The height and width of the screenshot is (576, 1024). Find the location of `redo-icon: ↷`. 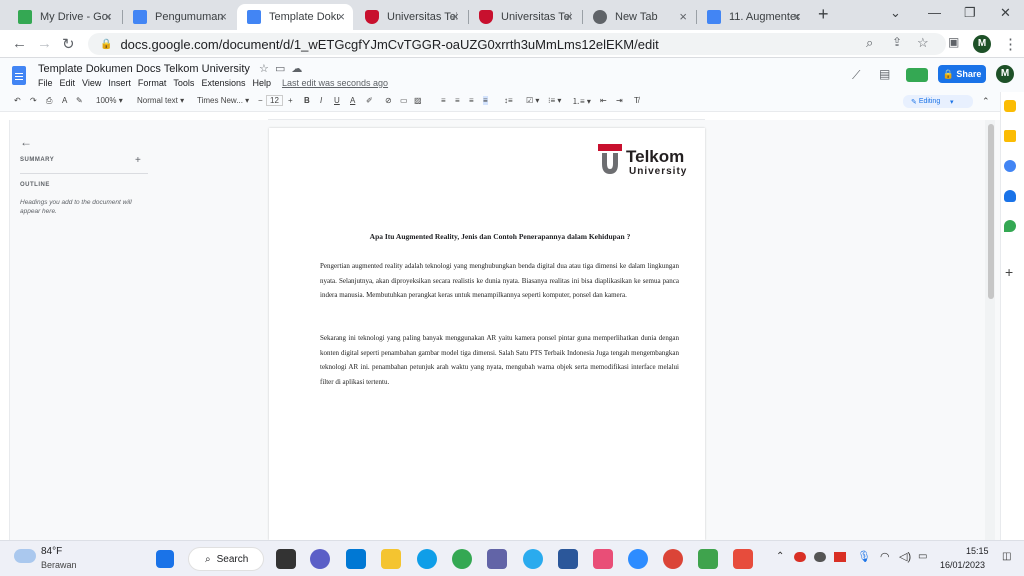

redo-icon: ↷ is located at coordinates (33, 100).